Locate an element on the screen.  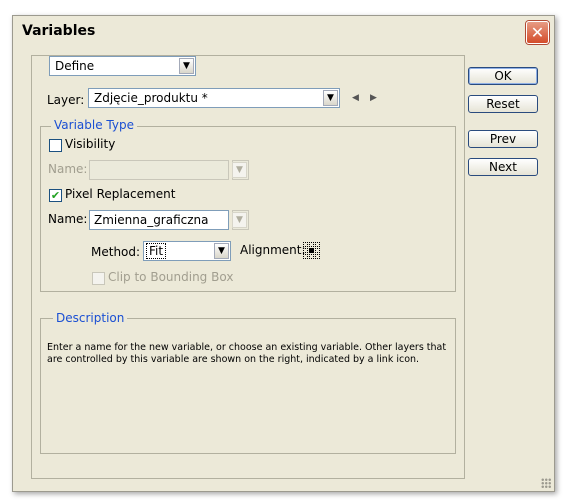
next-button: Next is located at coordinates (503, 167).